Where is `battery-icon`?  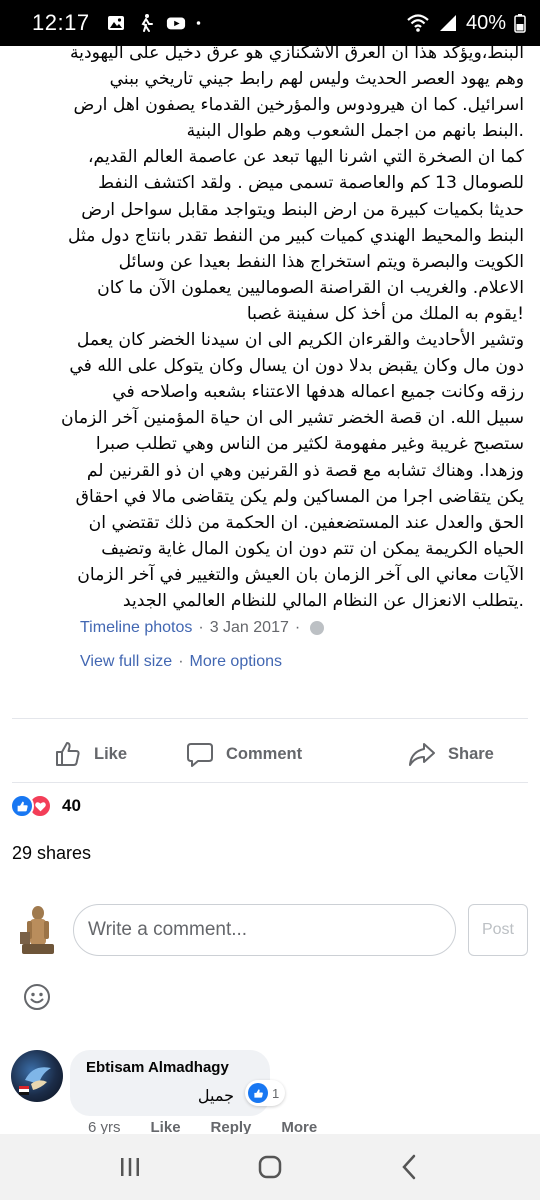
battery-icon is located at coordinates (520, 23).